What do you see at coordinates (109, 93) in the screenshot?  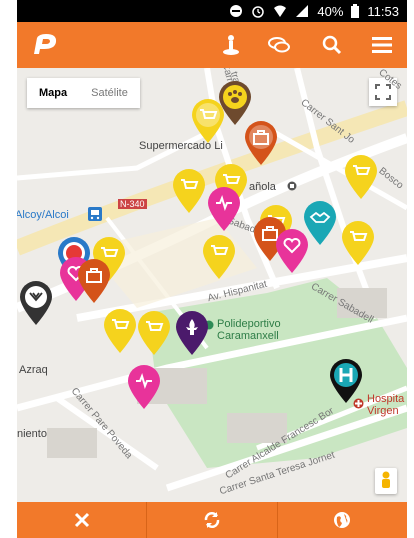 I see `map-type-satellite-button: Satélite` at bounding box center [109, 93].